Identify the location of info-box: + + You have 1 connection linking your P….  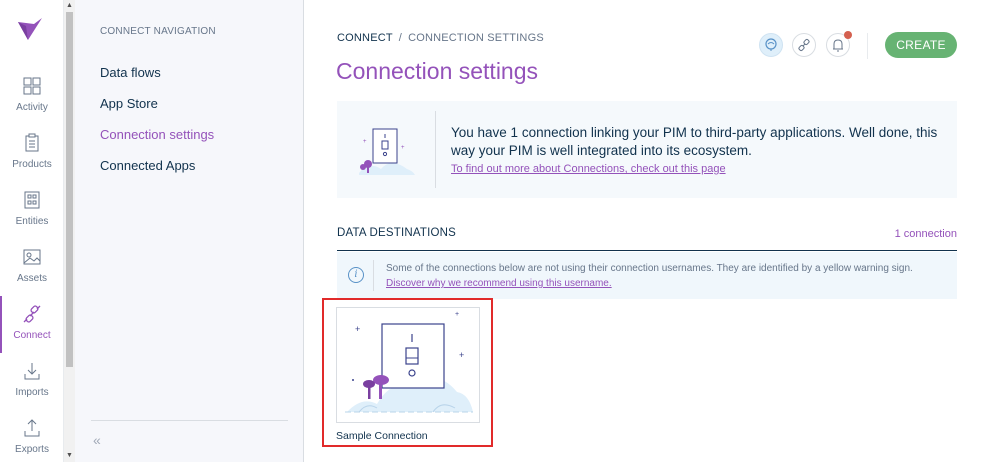
(647, 149).